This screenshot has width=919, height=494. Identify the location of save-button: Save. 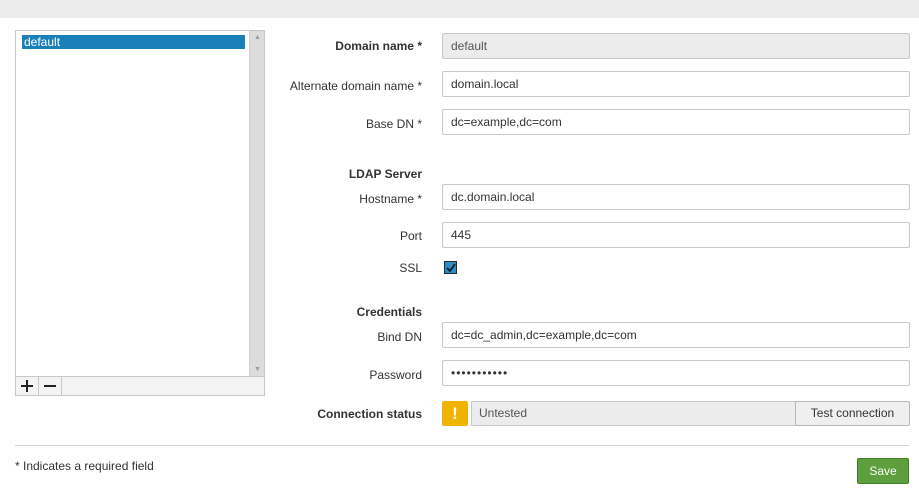
(883, 471).